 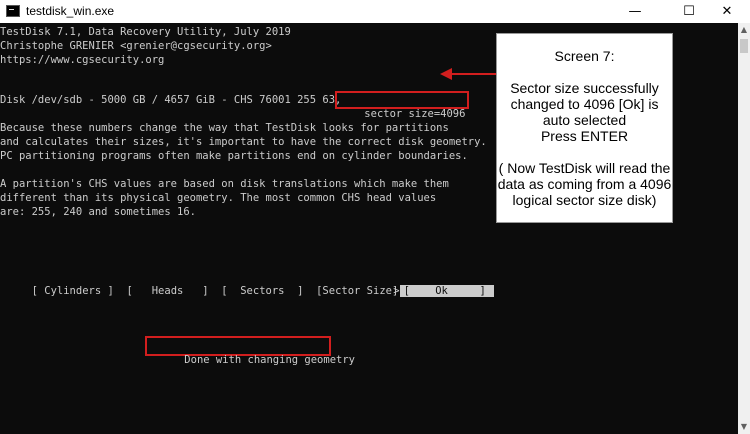 What do you see at coordinates (72, 291) in the screenshot?
I see `menu-cylinders: [ Cylinders ]` at bounding box center [72, 291].